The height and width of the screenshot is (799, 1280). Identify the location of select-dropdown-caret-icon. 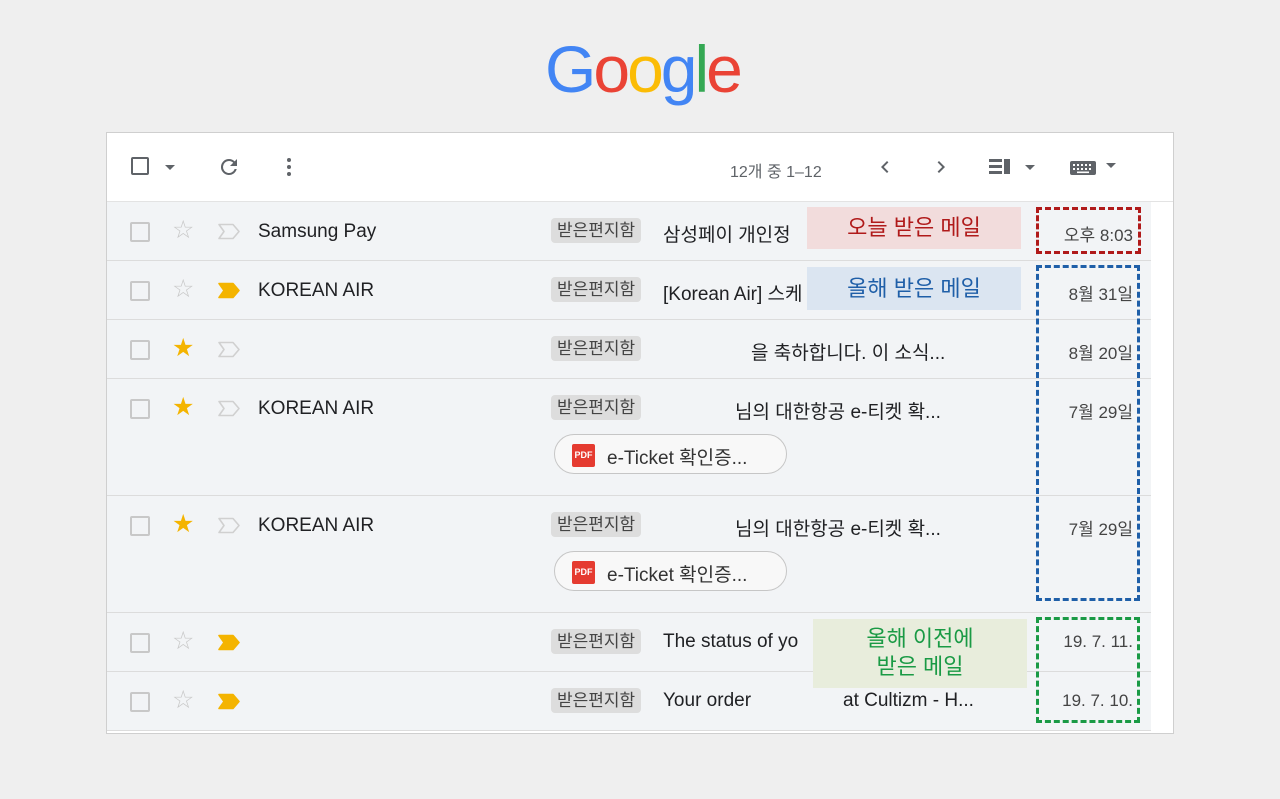
(170, 167).